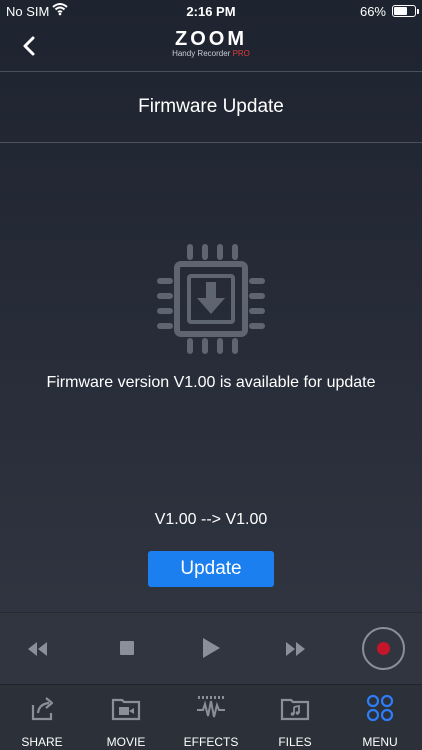 The width and height of the screenshot is (422, 750). I want to click on tab-label: MOVIE, so click(126, 742).